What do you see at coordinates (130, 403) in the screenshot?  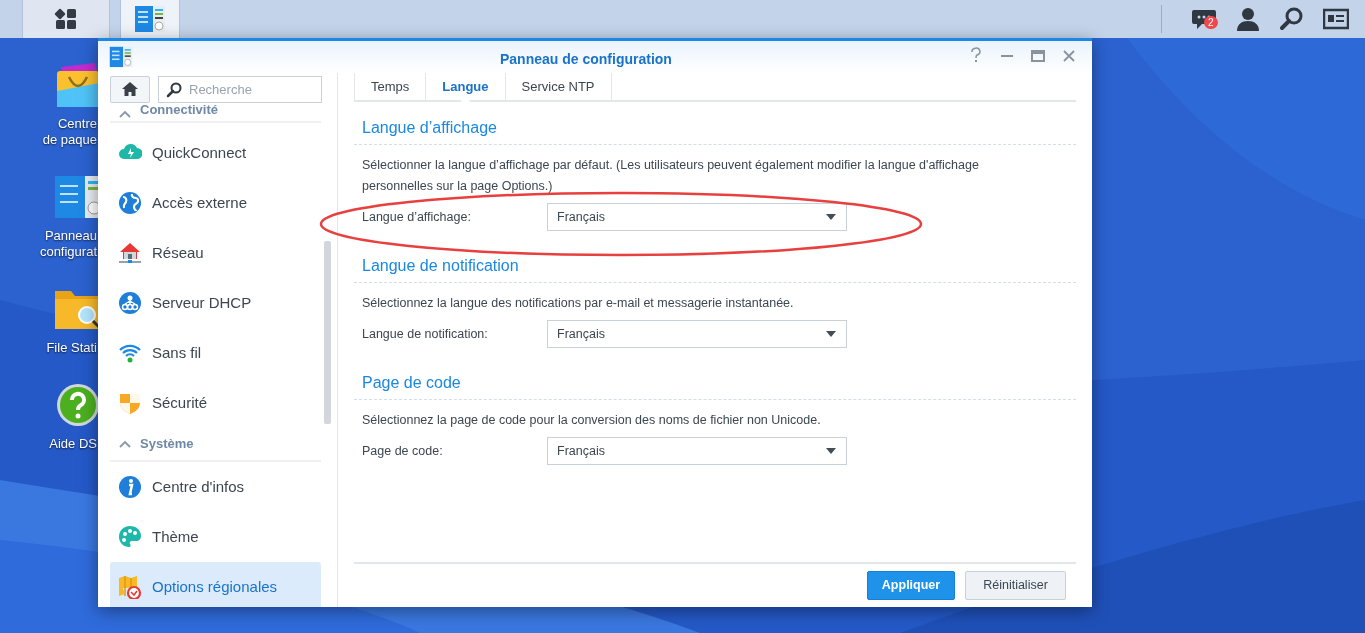 I see `shield-icon` at bounding box center [130, 403].